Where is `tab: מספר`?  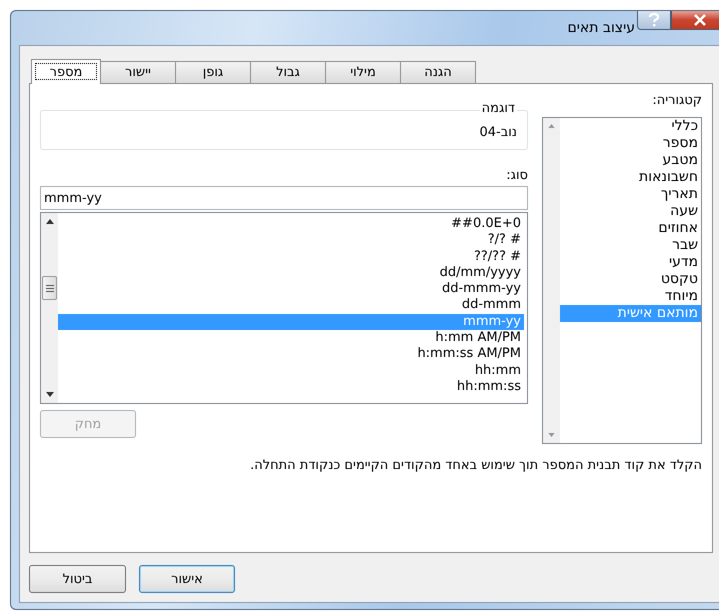
tab: מספר is located at coordinates (66, 71).